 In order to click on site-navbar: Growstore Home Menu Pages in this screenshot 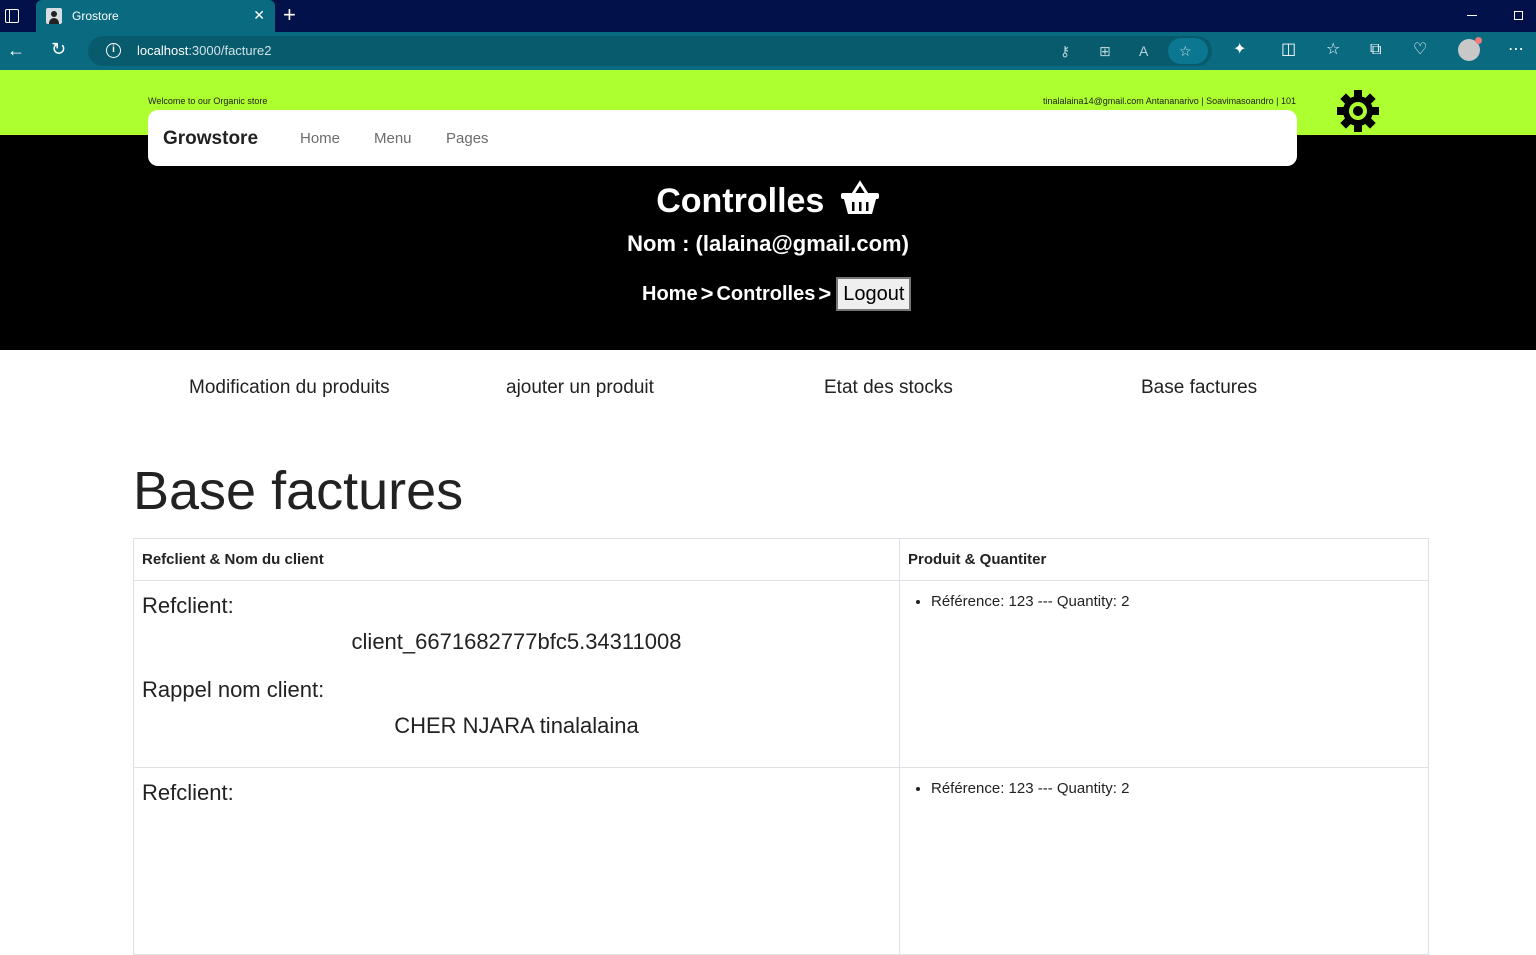, I will do `click(722, 138)`.